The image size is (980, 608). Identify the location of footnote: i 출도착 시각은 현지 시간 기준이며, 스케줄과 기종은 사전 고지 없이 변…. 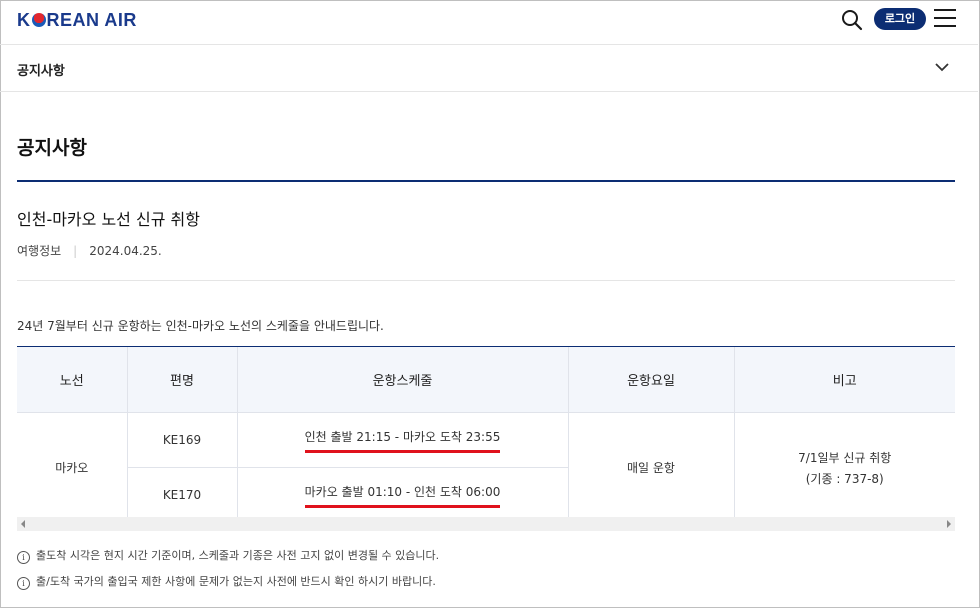
(228, 555).